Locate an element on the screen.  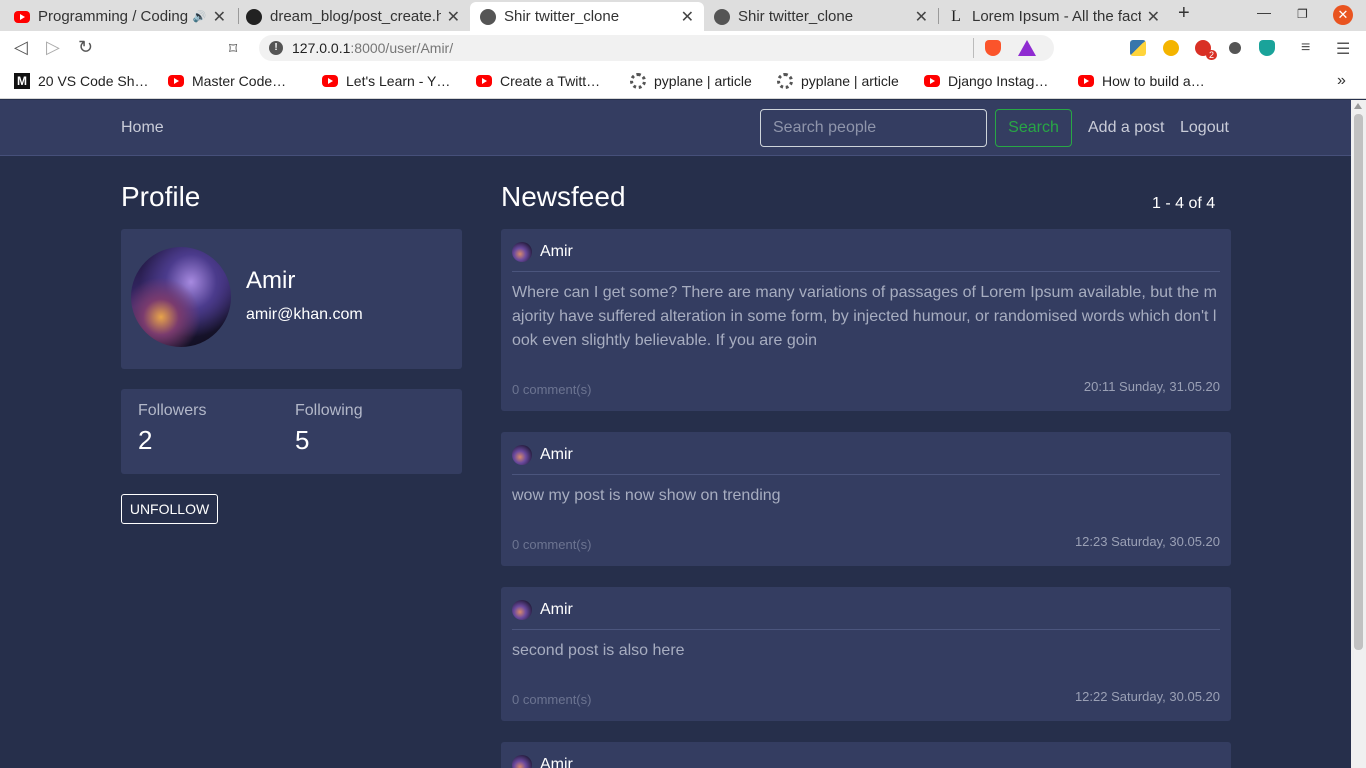
profile-heading: Profile is located at coordinates (161, 196).